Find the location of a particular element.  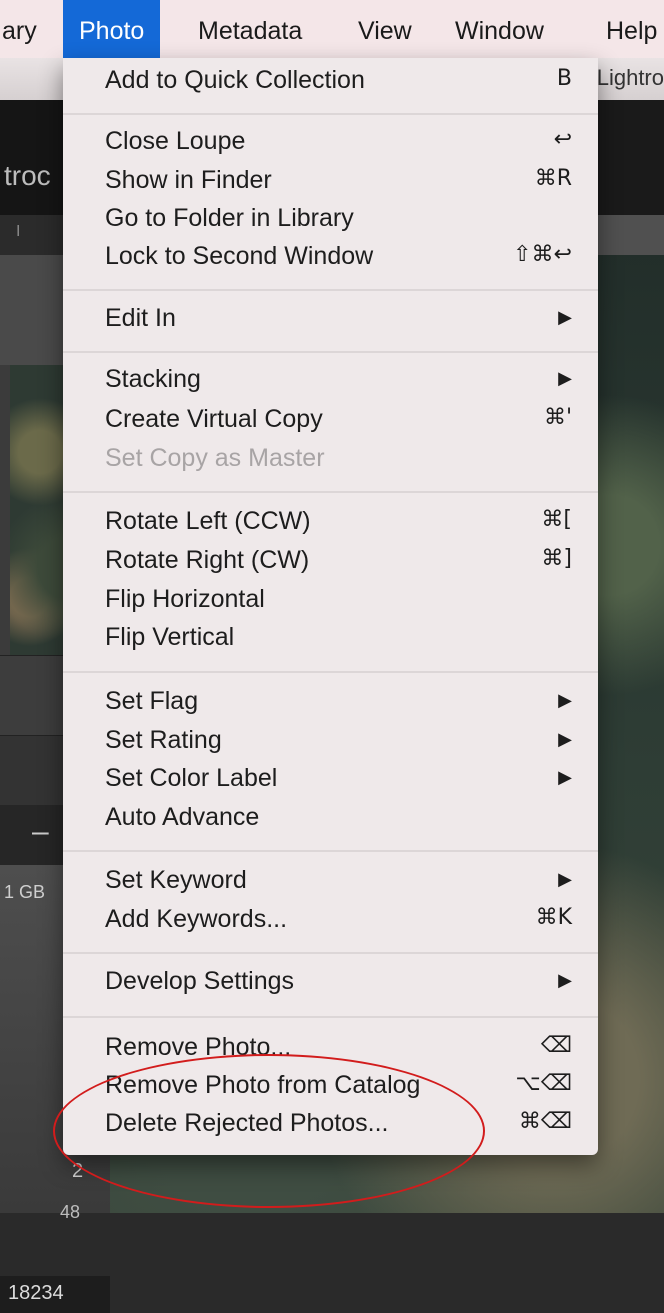

shortcut: ⌘' is located at coordinates (557, 417).